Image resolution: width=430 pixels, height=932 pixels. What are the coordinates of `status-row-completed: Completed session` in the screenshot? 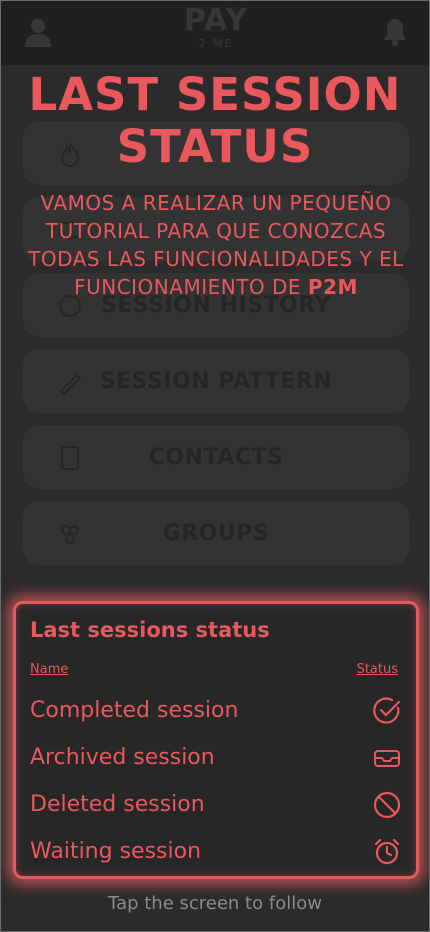 It's located at (216, 712).